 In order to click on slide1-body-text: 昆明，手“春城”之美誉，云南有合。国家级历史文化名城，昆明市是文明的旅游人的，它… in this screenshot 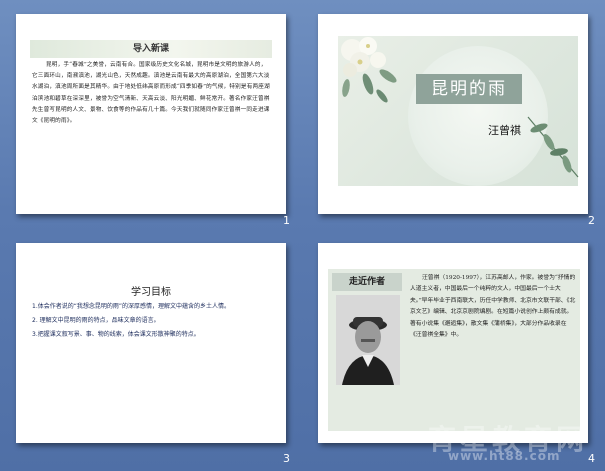, I will do `click(151, 93)`.